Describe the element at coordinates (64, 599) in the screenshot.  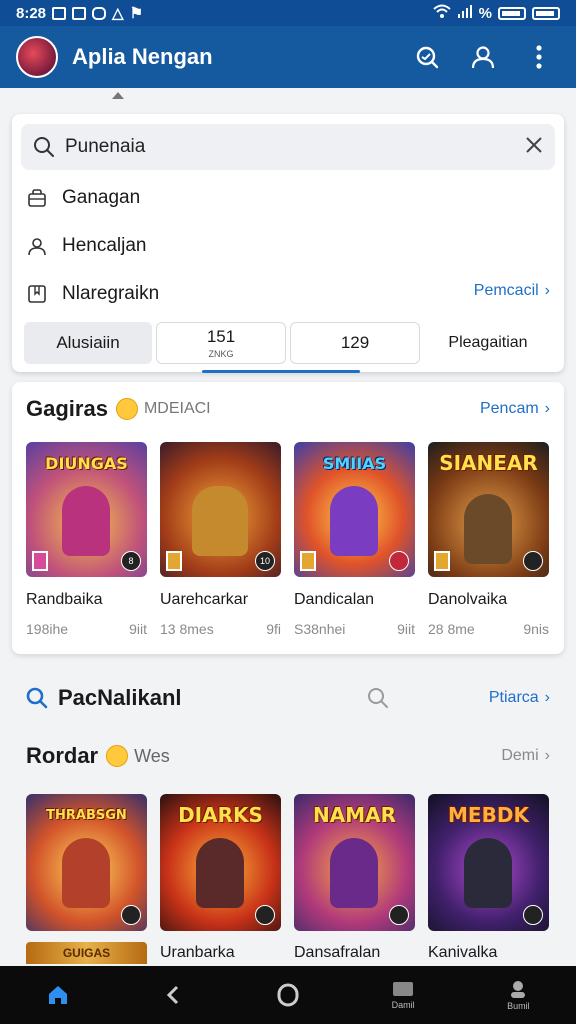
I see `game-name: Randbaika` at that location.